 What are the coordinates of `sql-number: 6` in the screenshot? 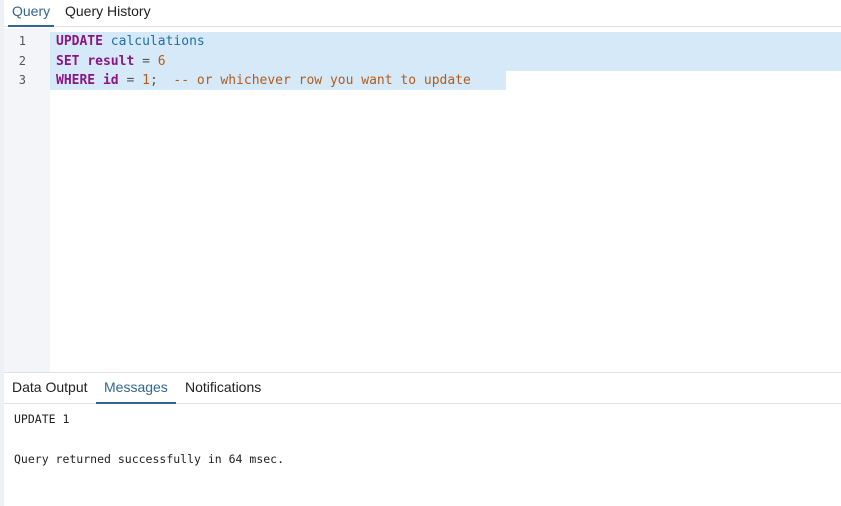 It's located at (161, 61).